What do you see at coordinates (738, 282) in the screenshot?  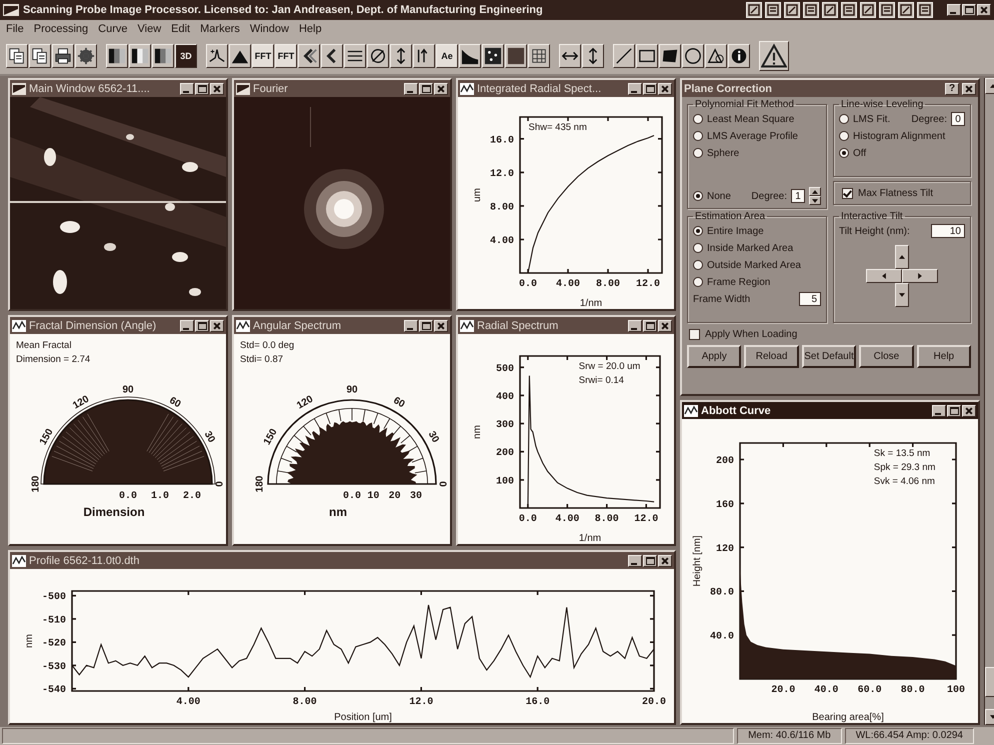 I see `radio-label: Frame Region` at bounding box center [738, 282].